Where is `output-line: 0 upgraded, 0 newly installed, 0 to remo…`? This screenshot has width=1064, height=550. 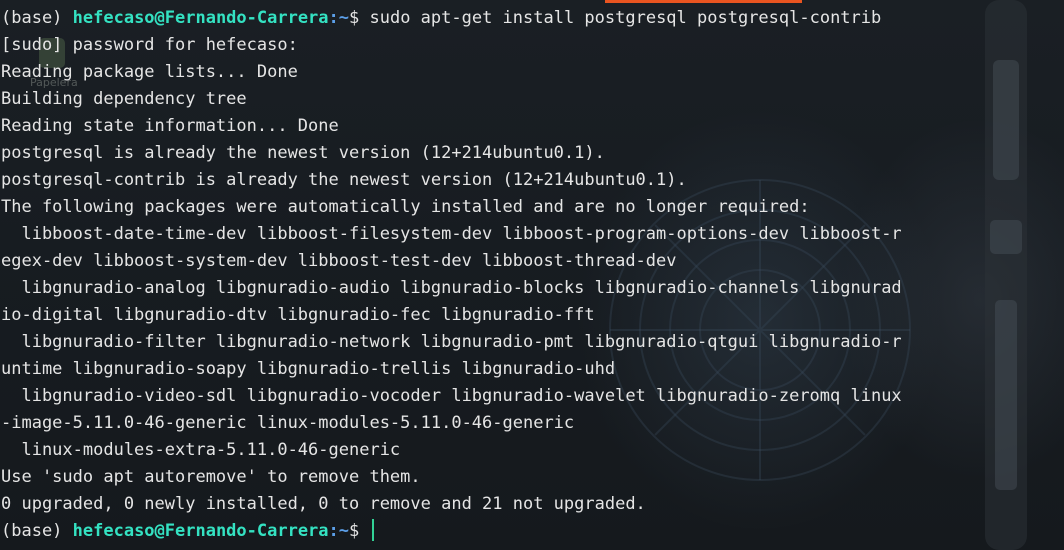
output-line: 0 upgraded, 0 newly installed, 0 to remo… is located at coordinates (323, 504).